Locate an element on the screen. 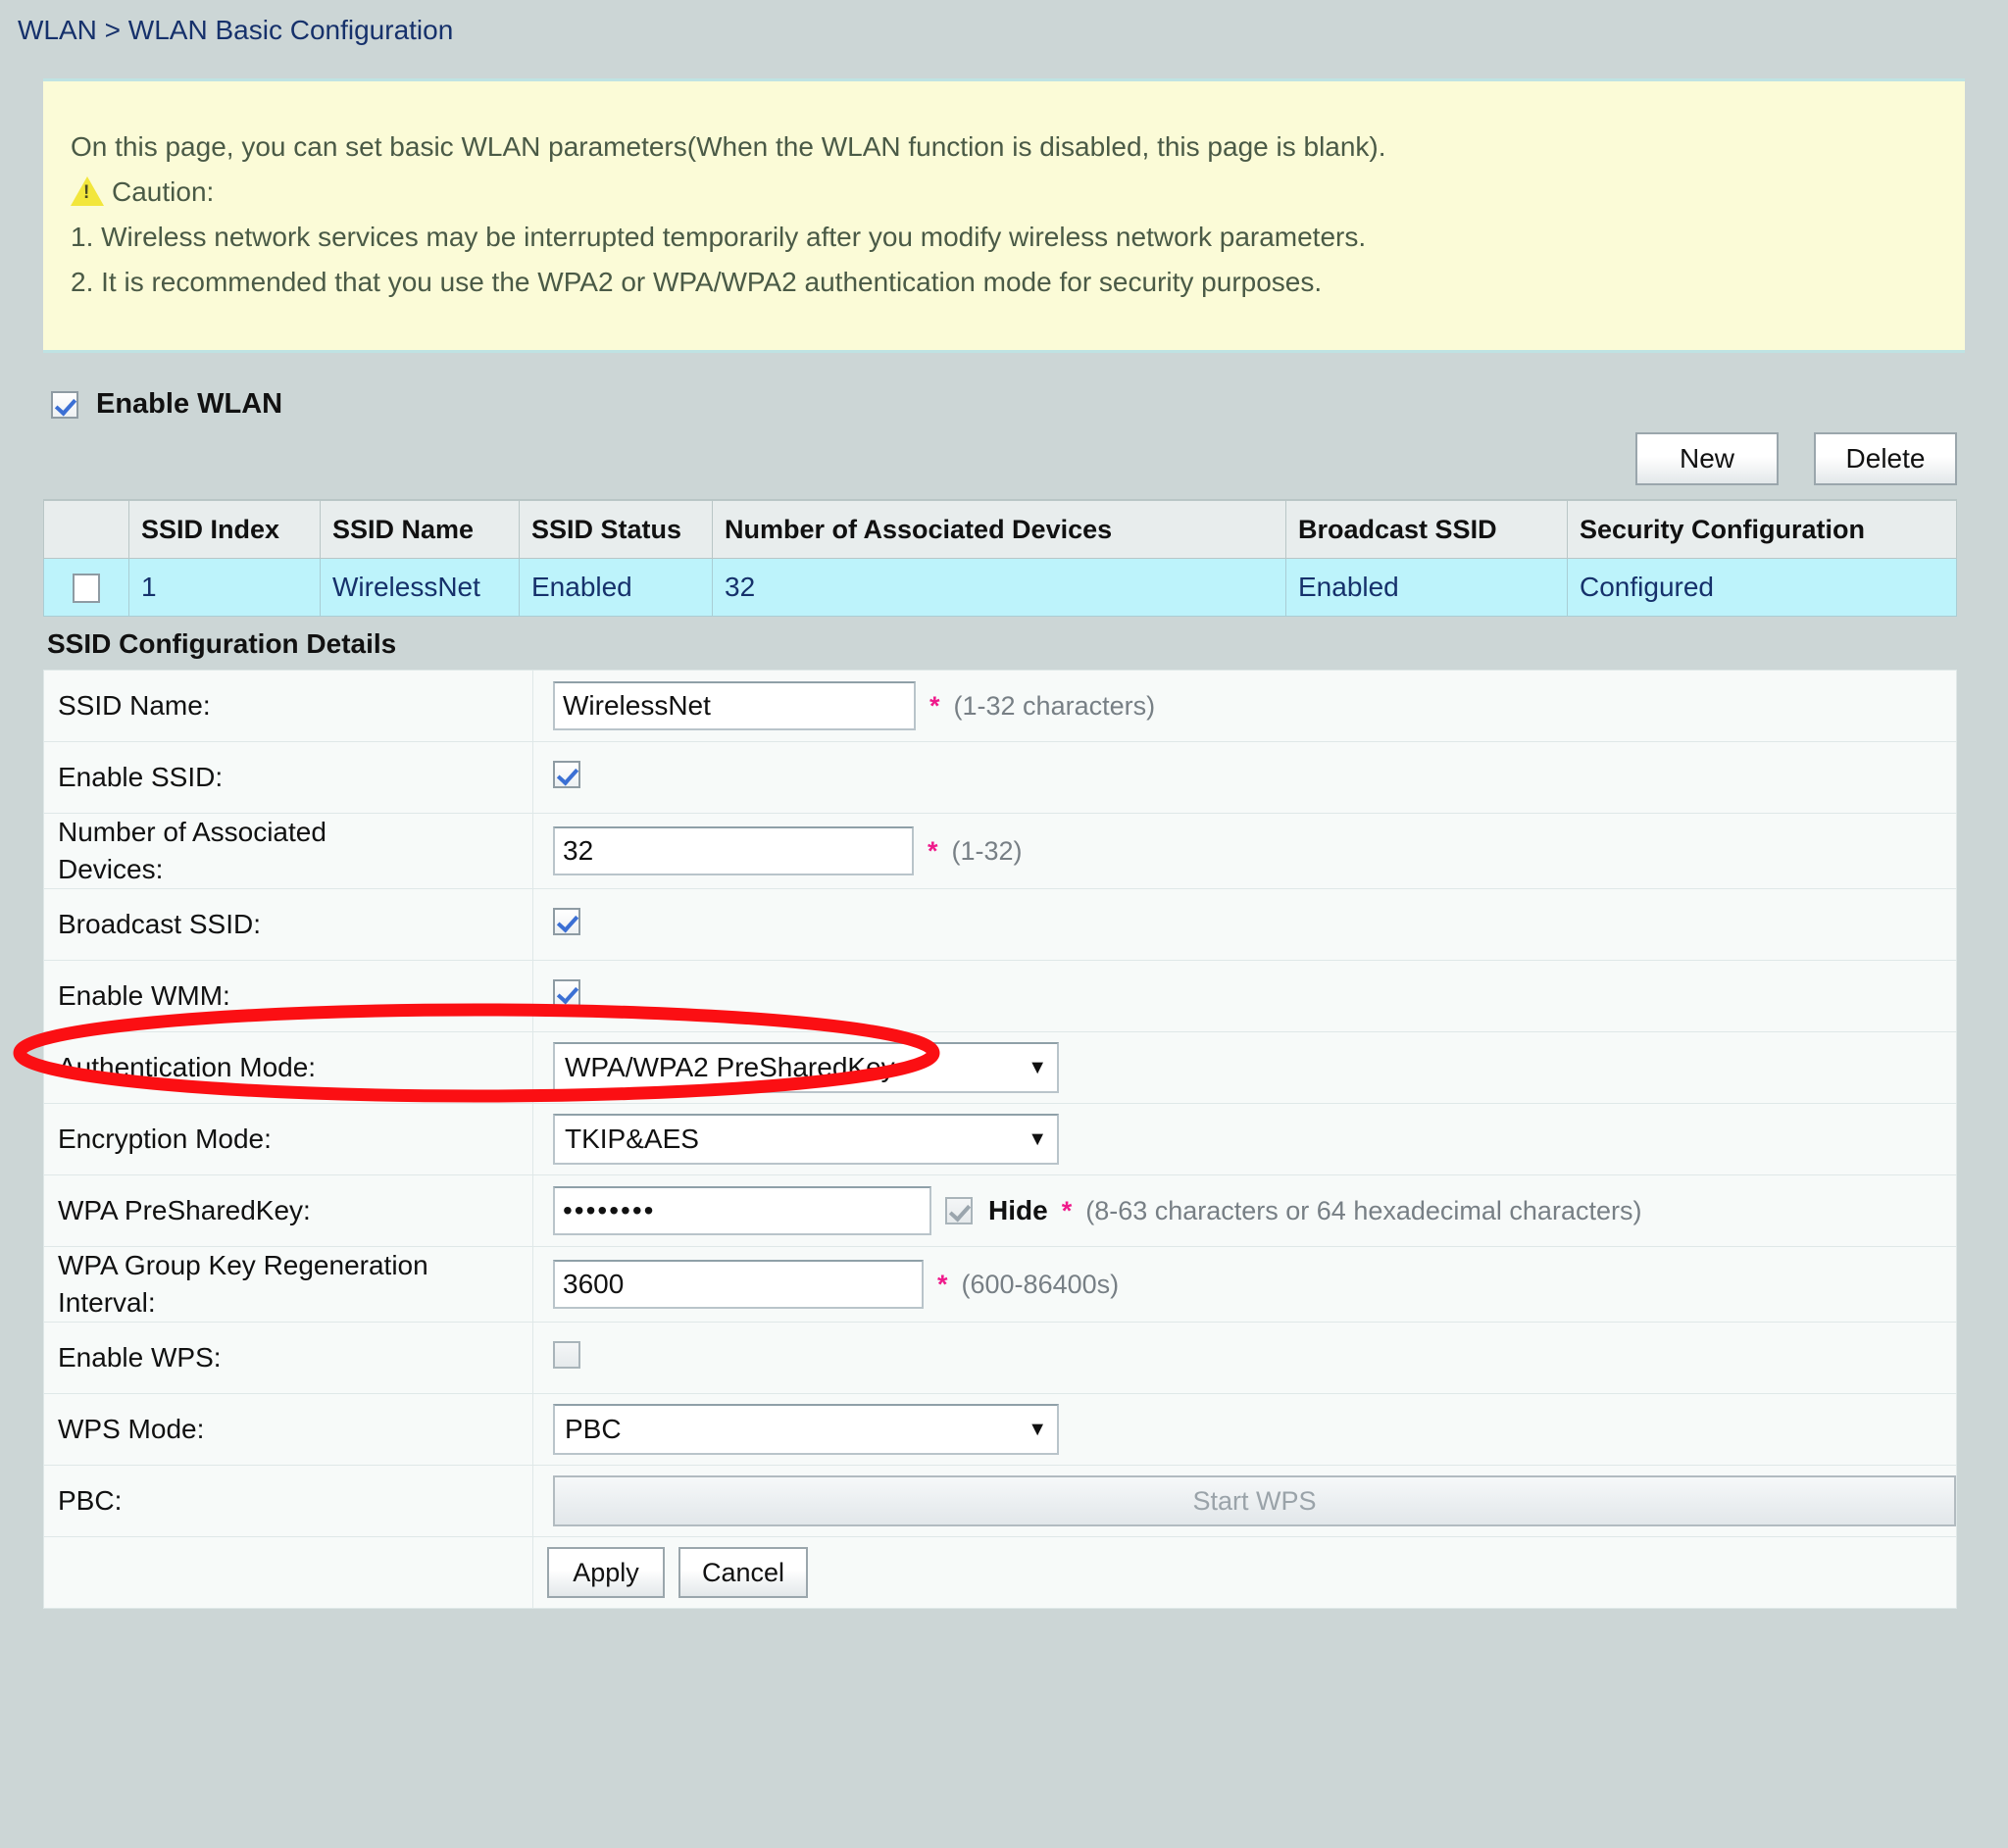 The image size is (2008, 1848). hide-password-checkbox is located at coordinates (959, 1210).